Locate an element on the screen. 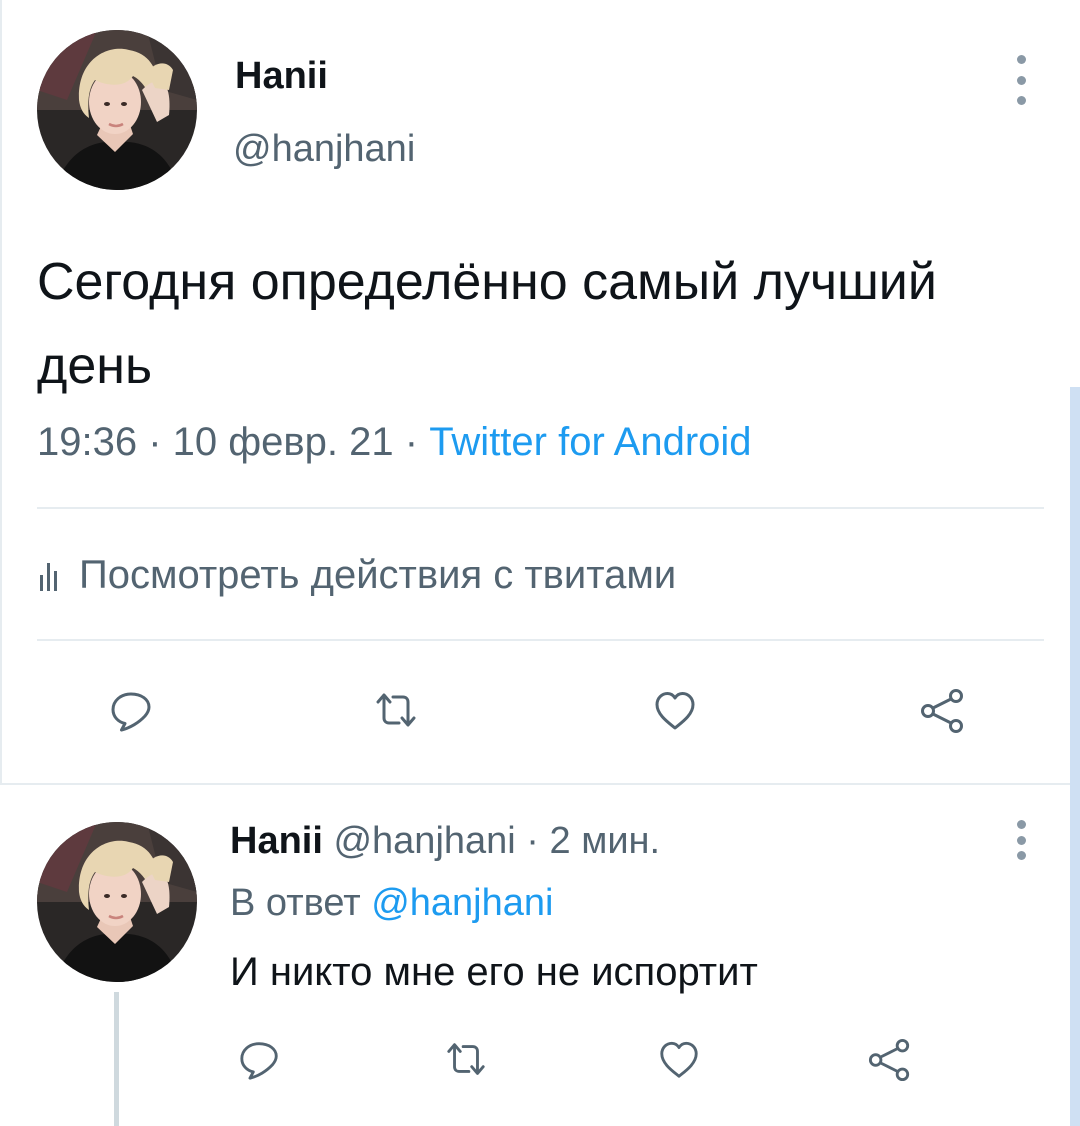  activity-bars-icon is located at coordinates (48, 576).